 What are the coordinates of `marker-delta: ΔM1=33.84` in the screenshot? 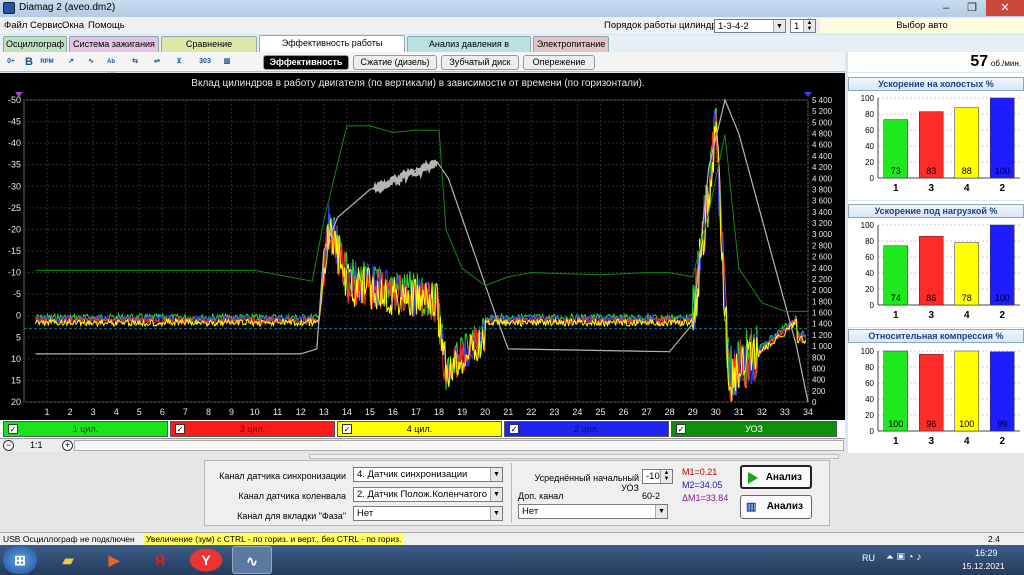 It's located at (705, 498).